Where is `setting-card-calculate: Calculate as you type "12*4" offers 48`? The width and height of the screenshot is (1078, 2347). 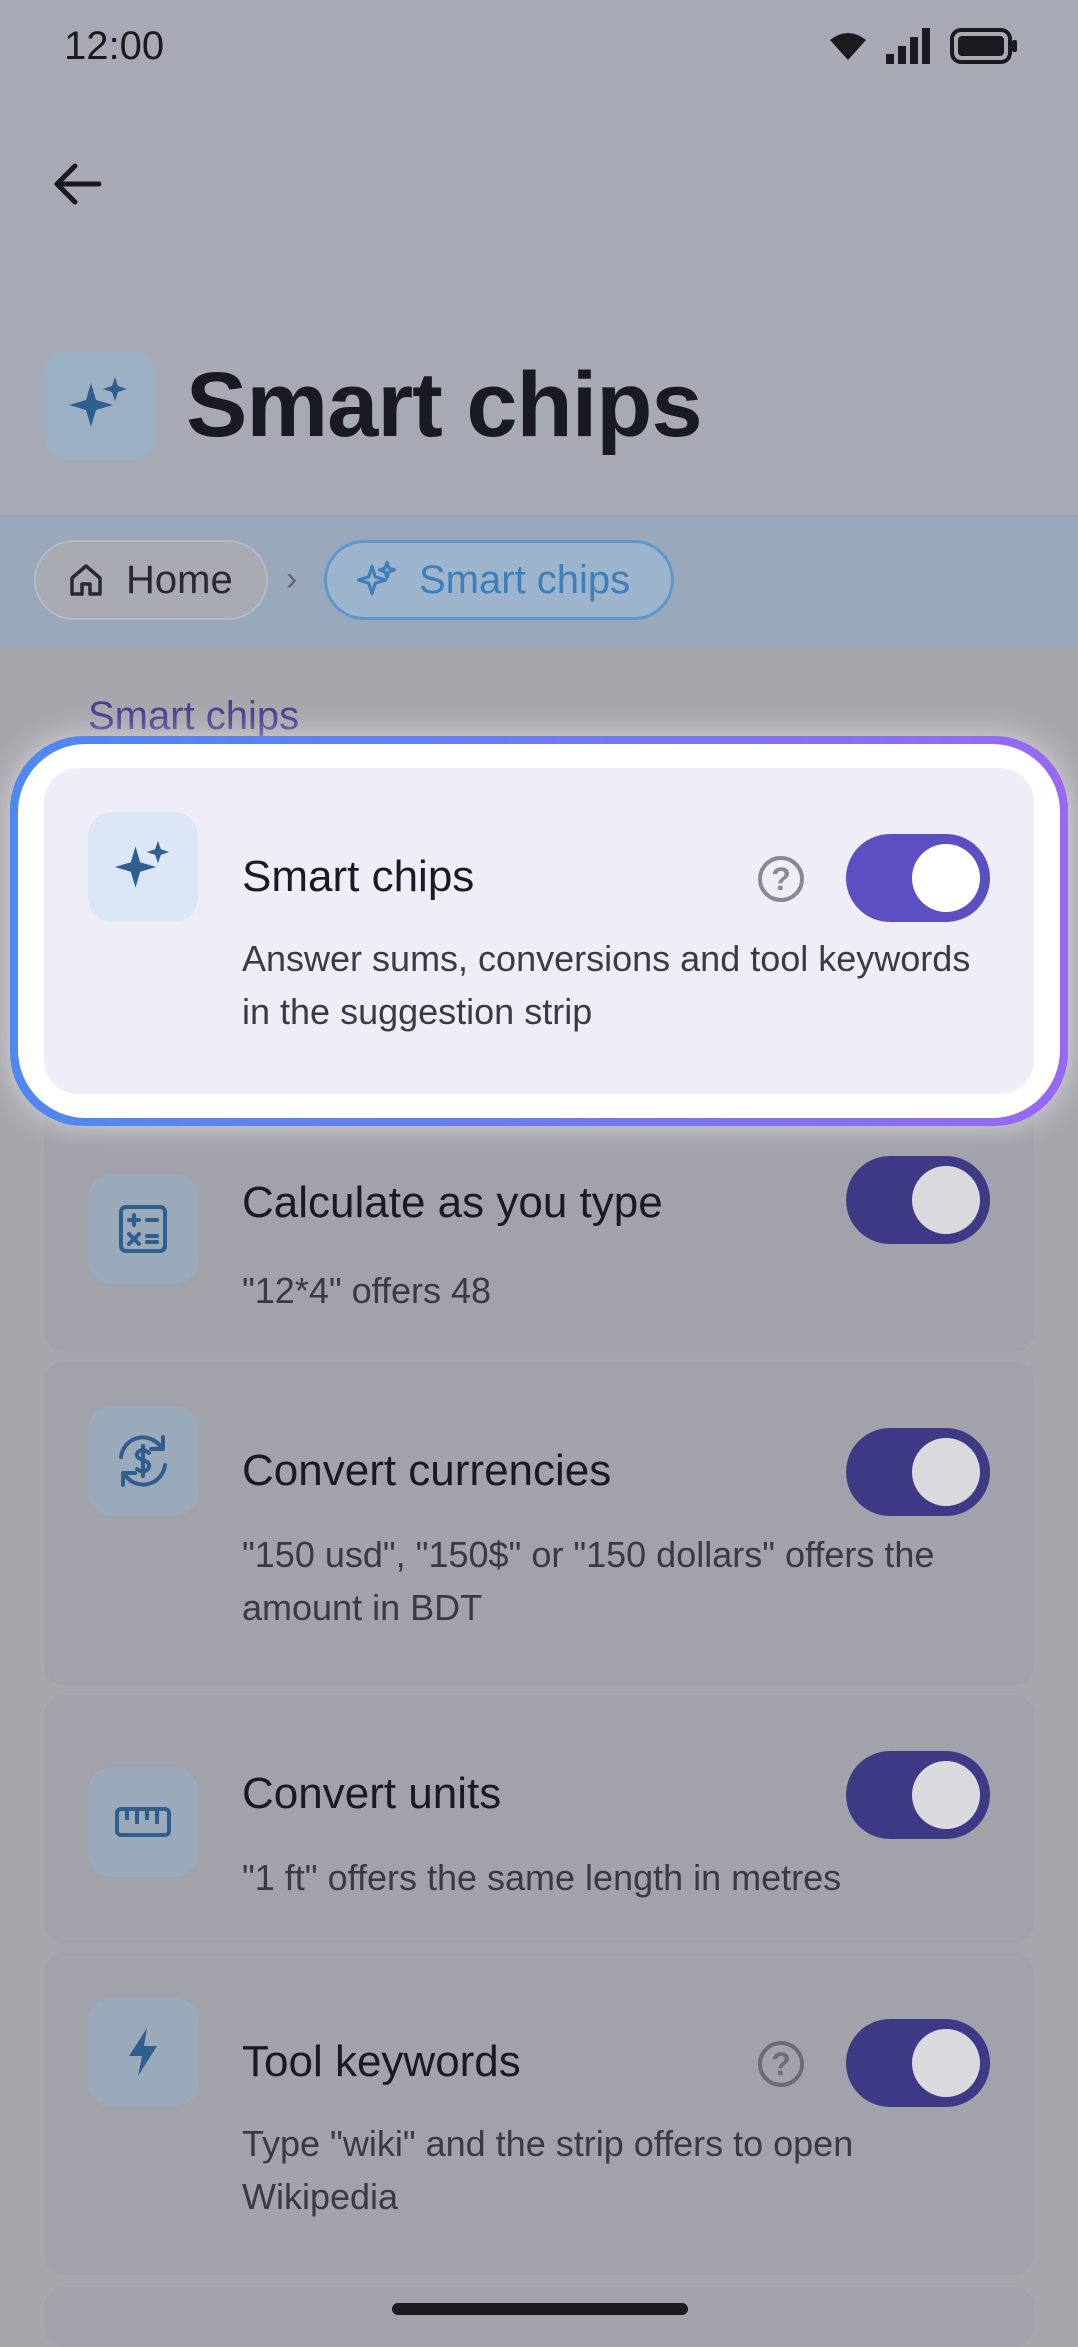 setting-card-calculate: Calculate as you type "12*4" offers 48 is located at coordinates (539, 1226).